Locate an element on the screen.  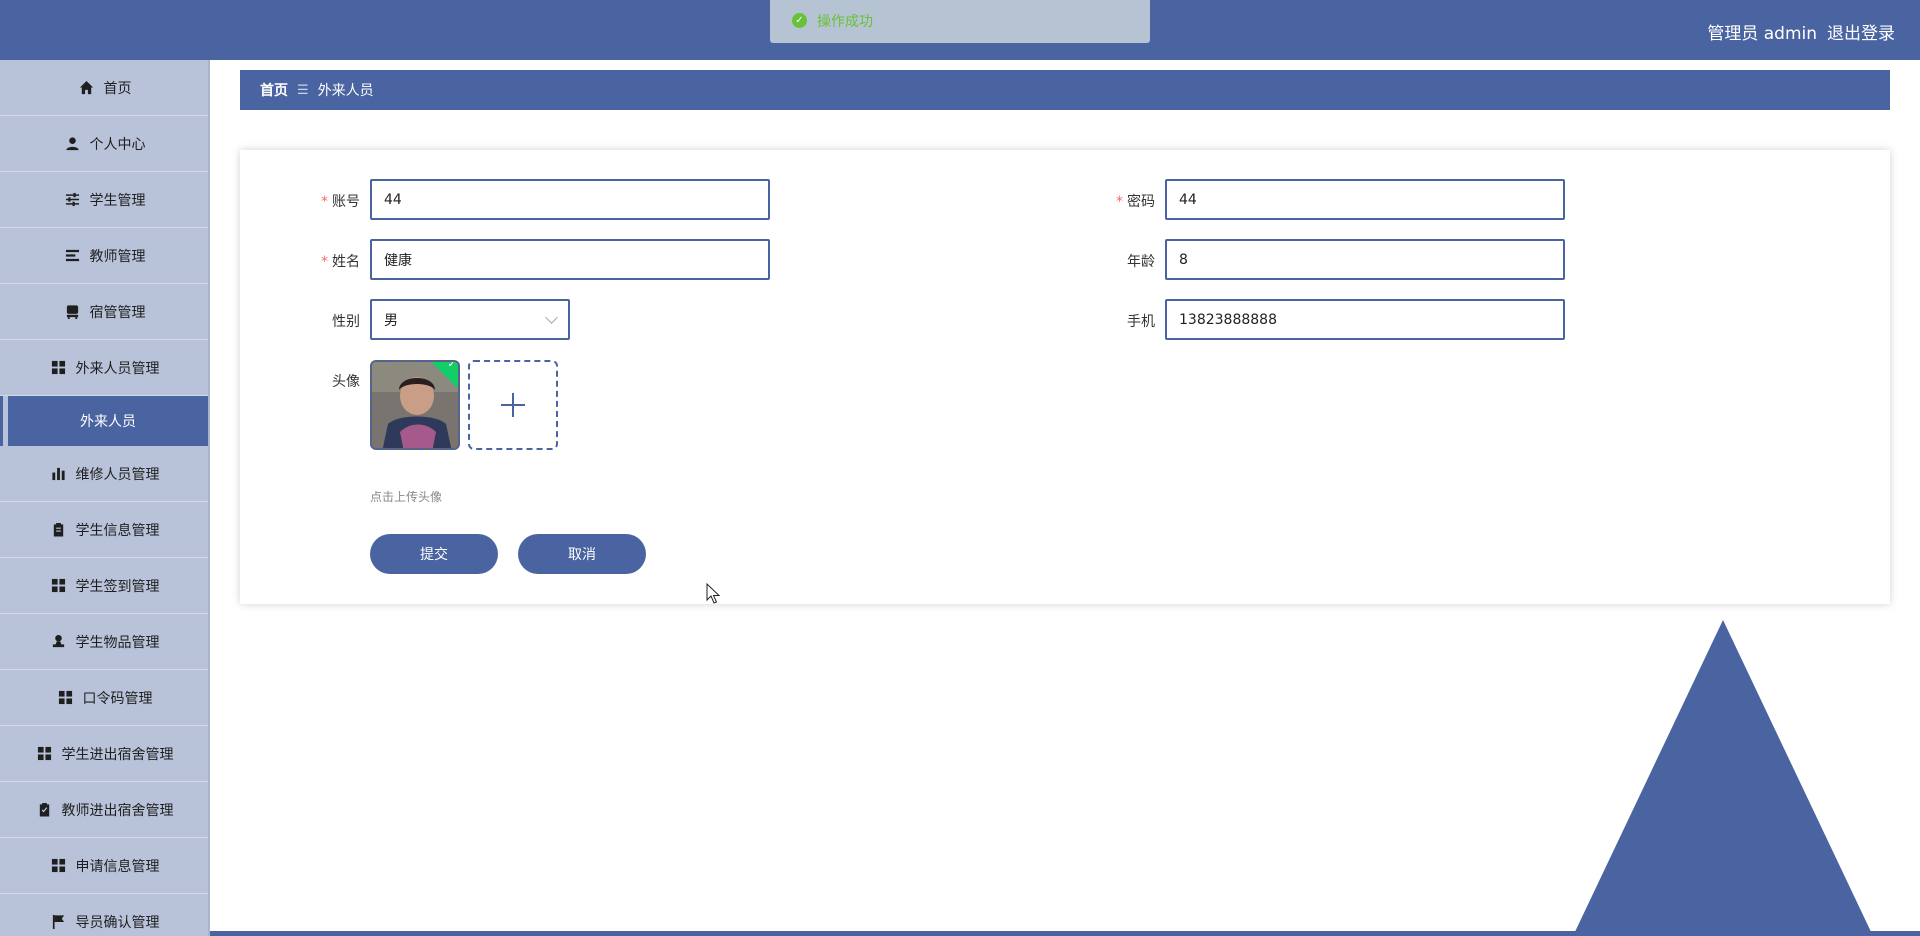
age-input: 8 is located at coordinates (1365, 259).